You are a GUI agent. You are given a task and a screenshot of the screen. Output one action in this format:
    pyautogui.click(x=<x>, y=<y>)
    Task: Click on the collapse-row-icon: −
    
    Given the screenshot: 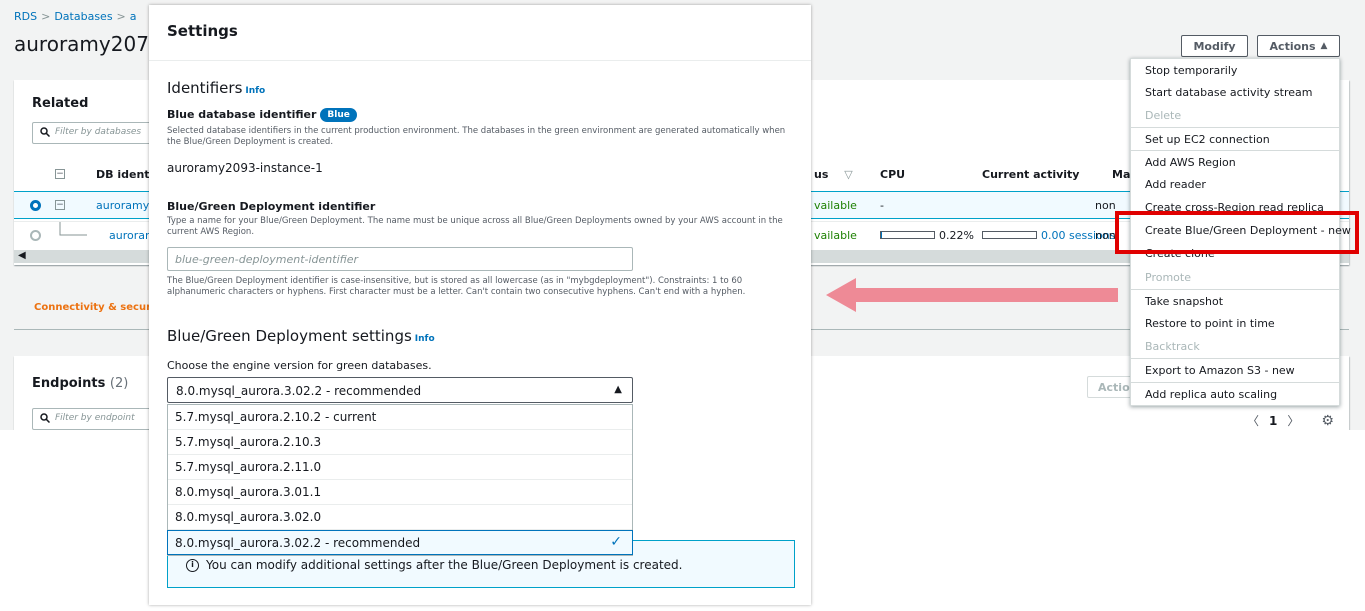 What is the action you would take?
    pyautogui.click(x=60, y=205)
    